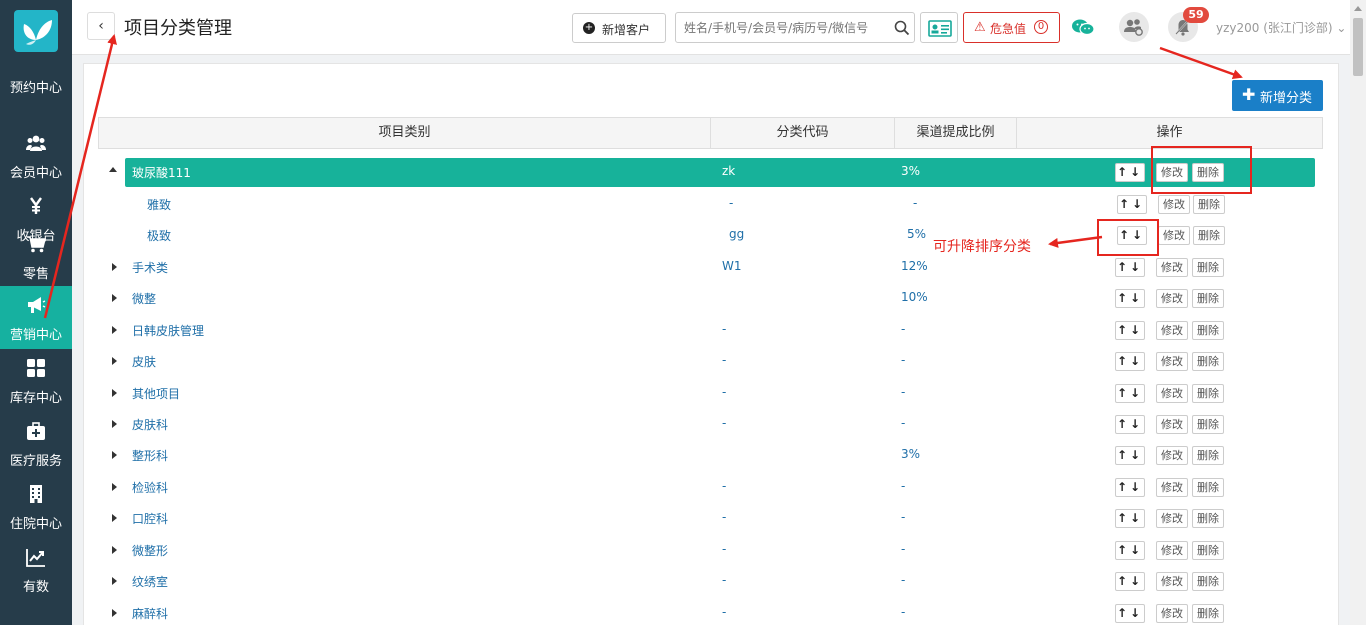 The height and width of the screenshot is (625, 1366). What do you see at coordinates (150, 613) in the screenshot?
I see `category-name: 麻醉科` at bounding box center [150, 613].